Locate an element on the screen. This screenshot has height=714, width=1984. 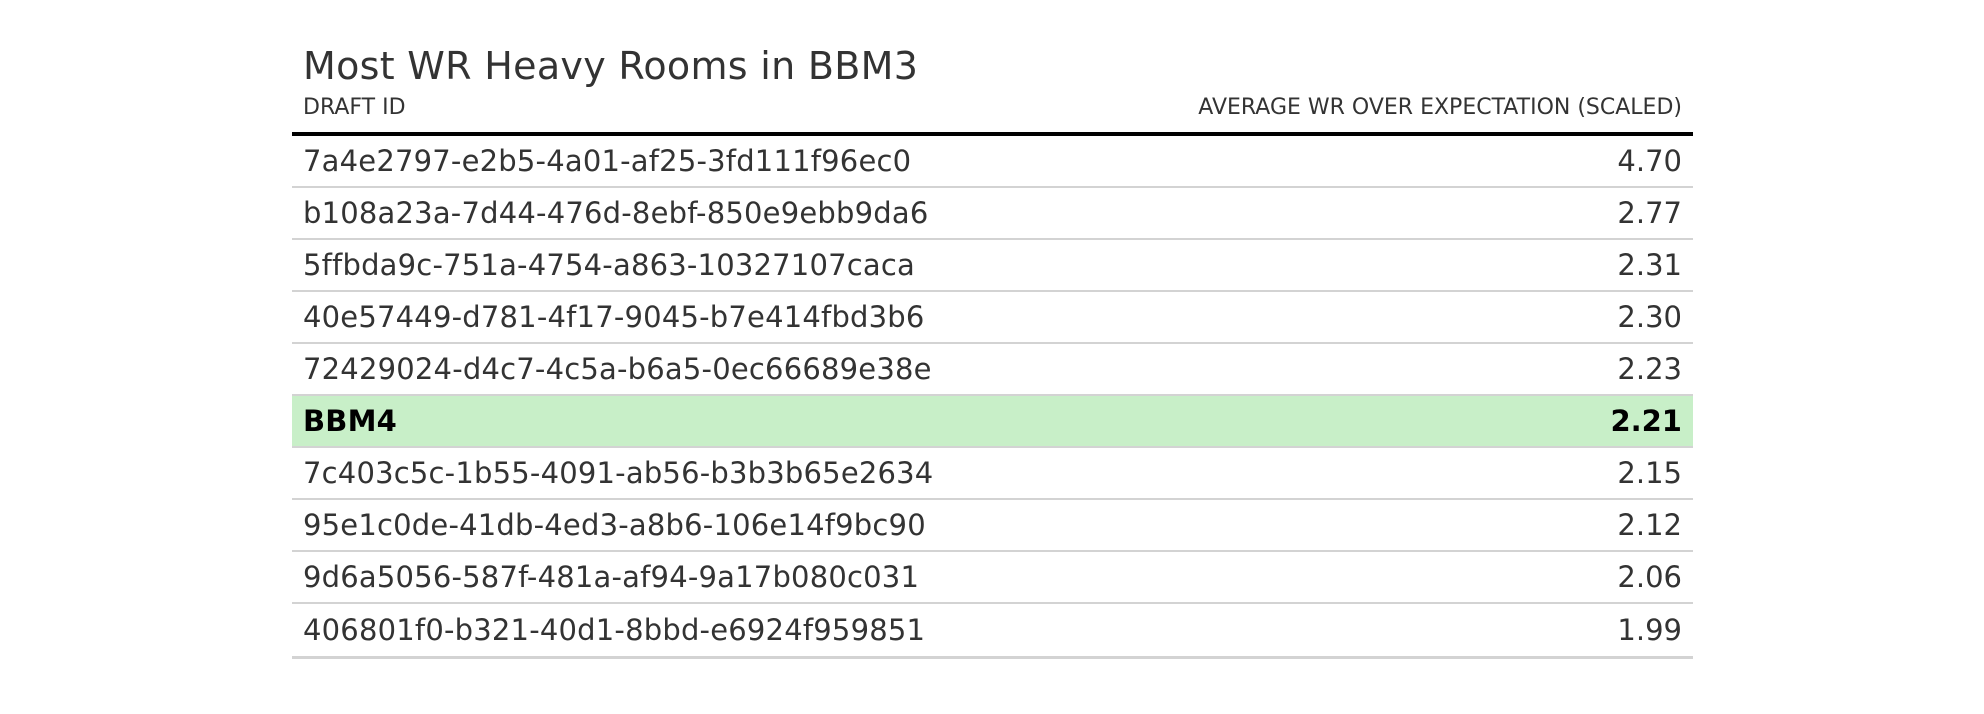
table-row: 406801f0-b321-40d1-8bbd-e6924f959851 1.99 is located at coordinates (992, 630).